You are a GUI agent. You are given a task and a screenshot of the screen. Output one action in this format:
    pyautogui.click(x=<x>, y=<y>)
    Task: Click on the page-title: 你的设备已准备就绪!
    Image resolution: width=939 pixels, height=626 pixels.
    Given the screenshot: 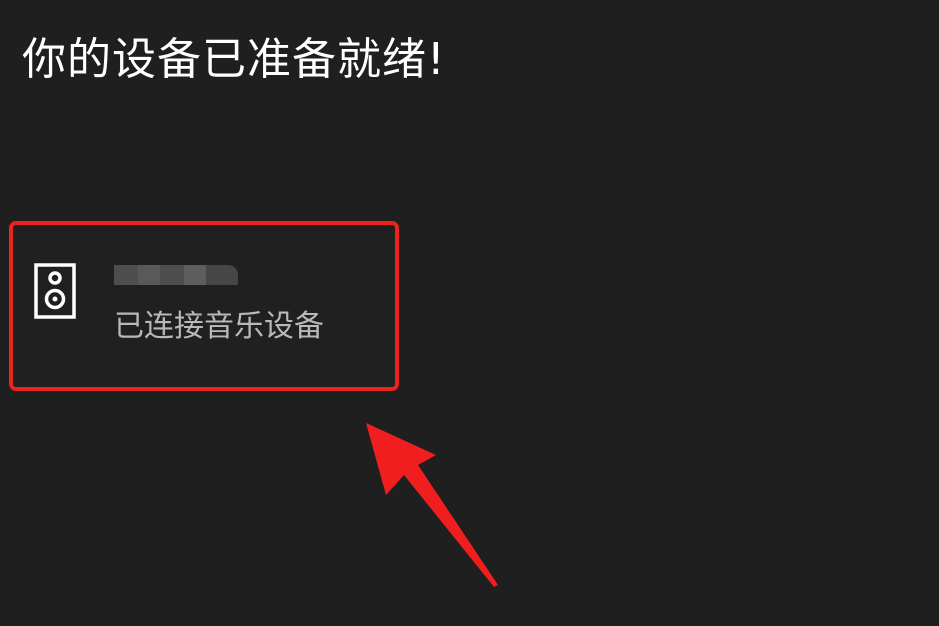 What is the action you would take?
    pyautogui.click(x=234, y=59)
    